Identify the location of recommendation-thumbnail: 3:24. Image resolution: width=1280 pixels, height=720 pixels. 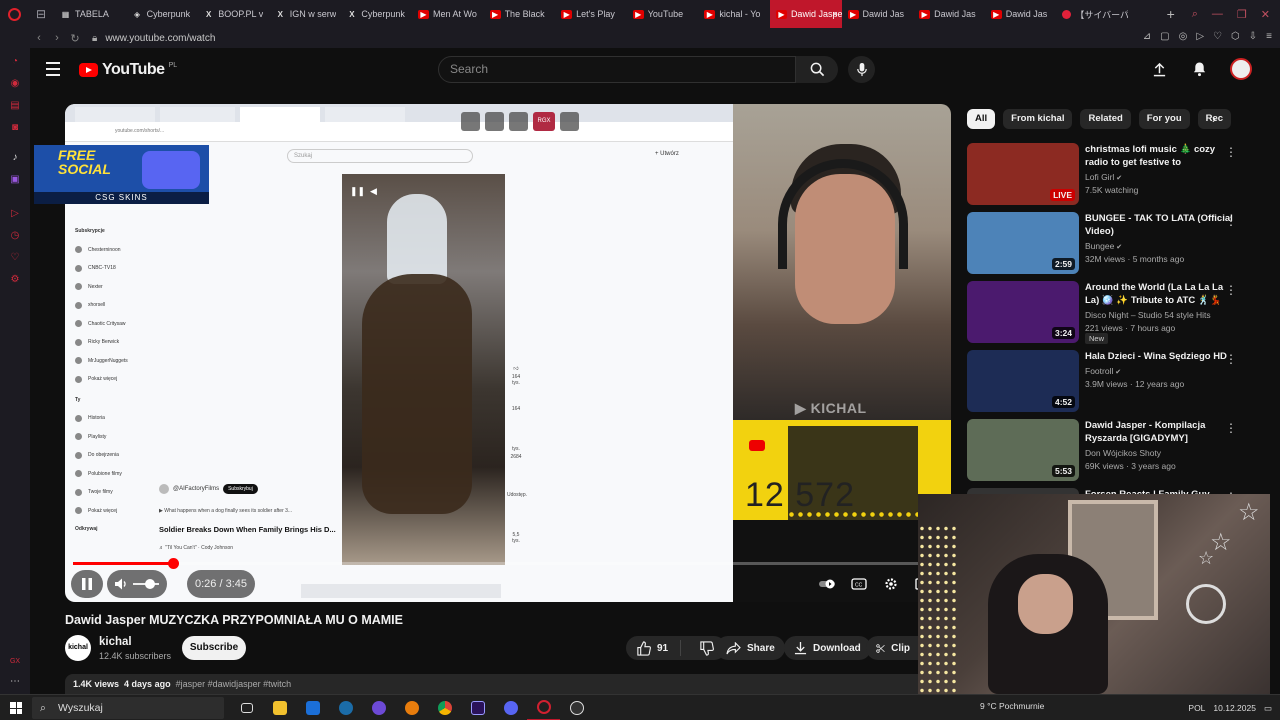
(1023, 312).